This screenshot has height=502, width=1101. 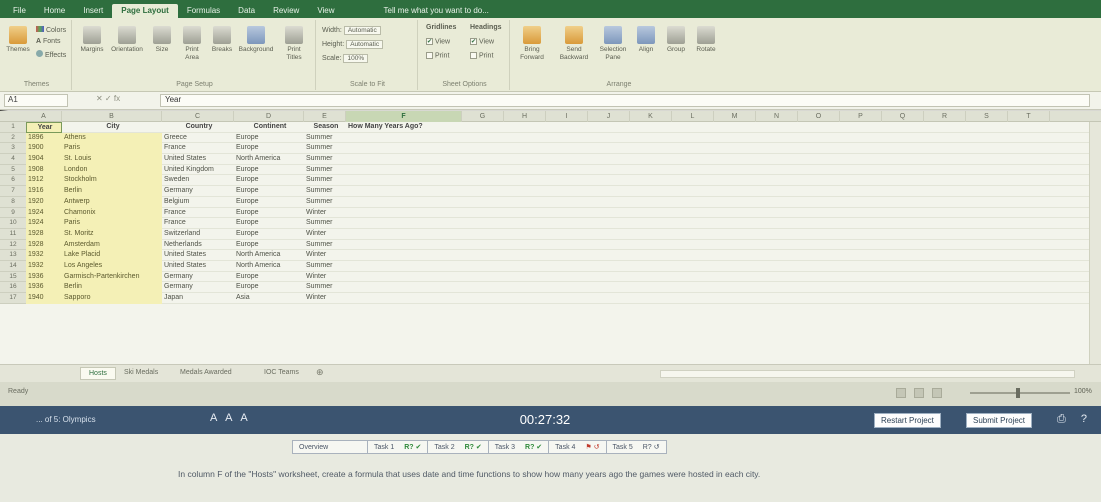 I want to click on column-header-r: R, so click(x=945, y=116).